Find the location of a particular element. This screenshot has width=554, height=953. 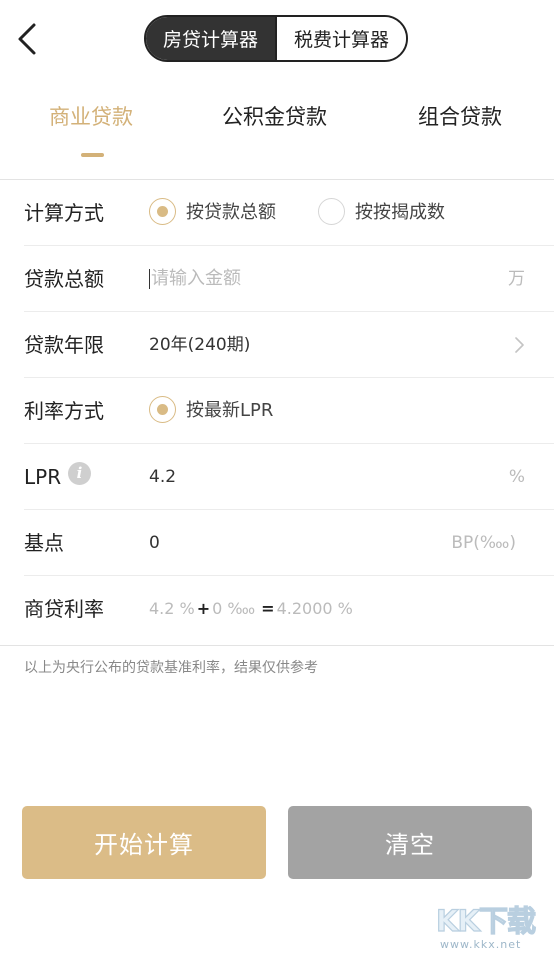

formula-bp-part: 0 ‱ is located at coordinates (234, 608).